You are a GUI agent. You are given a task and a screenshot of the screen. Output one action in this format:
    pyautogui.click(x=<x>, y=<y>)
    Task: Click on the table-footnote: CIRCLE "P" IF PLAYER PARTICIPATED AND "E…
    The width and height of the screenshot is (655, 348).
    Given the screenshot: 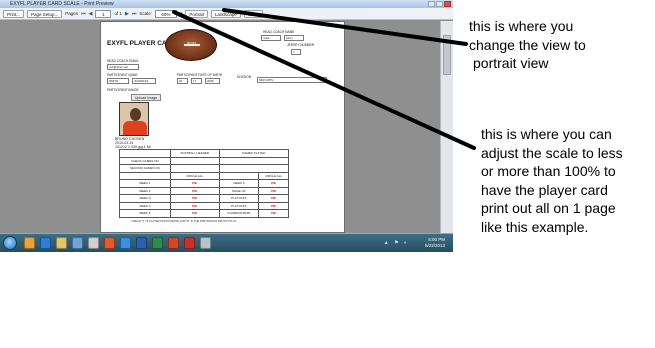 What is the action you would take?
    pyautogui.click(x=184, y=221)
    